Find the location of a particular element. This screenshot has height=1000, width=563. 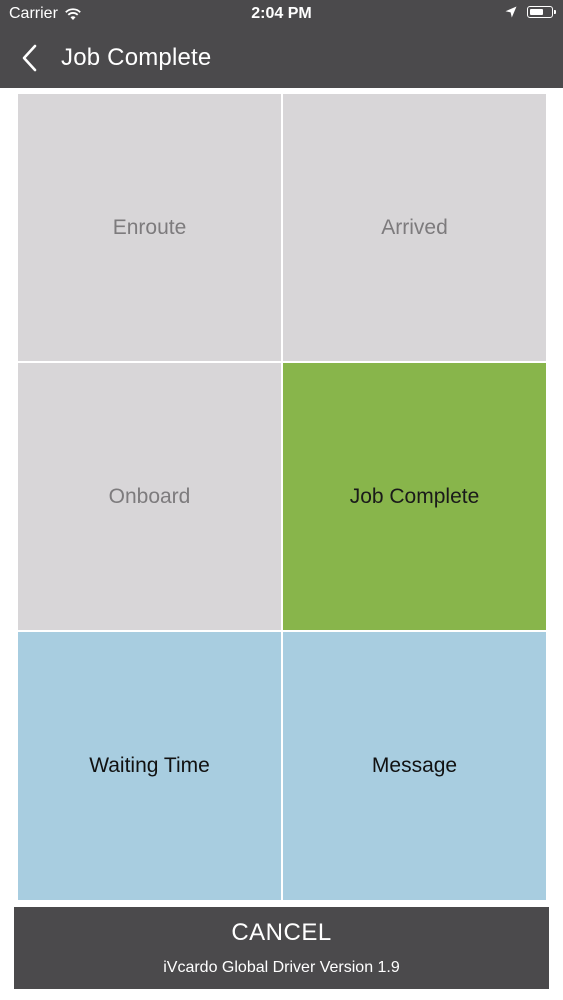

tile-message: Message is located at coordinates (414, 766).